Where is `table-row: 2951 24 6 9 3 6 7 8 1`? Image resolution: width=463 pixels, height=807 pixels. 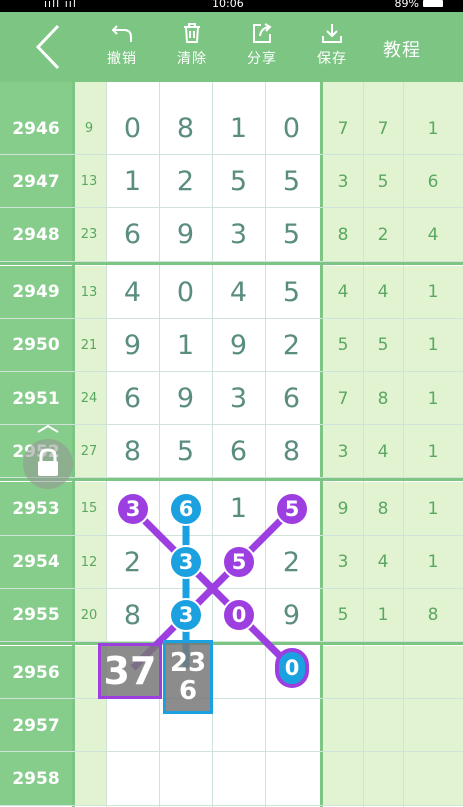 table-row: 2951 24 6 9 3 6 7 8 1 is located at coordinates (231, 398).